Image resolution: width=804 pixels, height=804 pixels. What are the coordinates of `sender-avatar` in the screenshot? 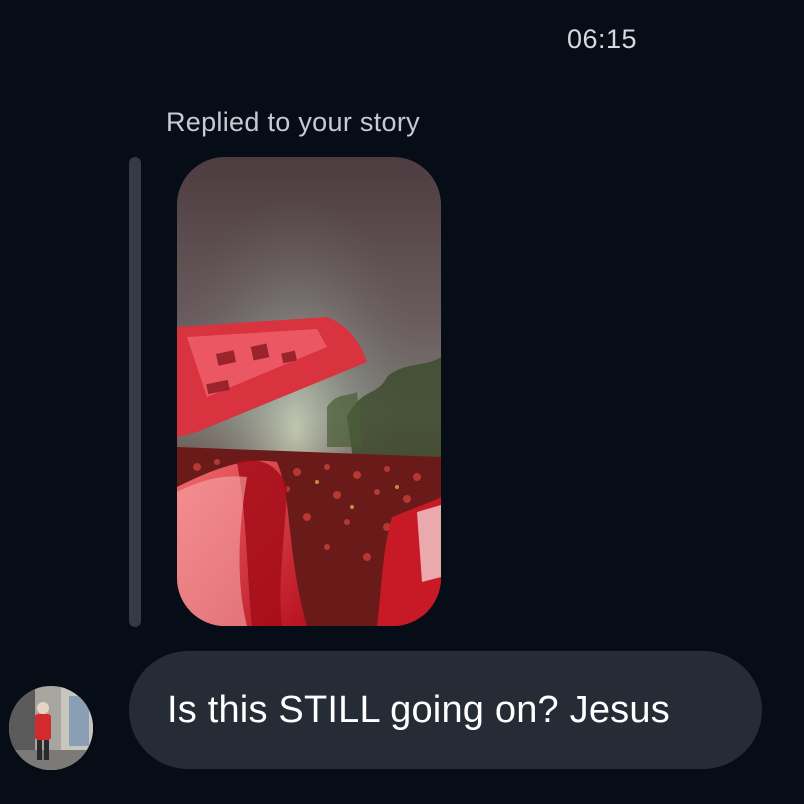 It's located at (51, 728).